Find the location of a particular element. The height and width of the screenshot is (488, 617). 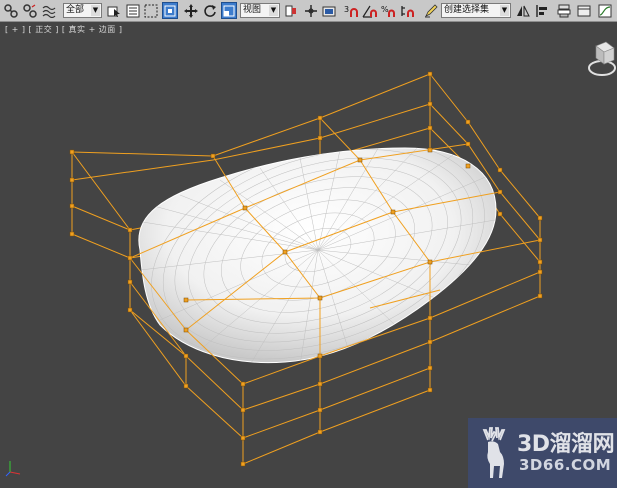

watermark-url: 3D66.COM is located at coordinates (565, 465).